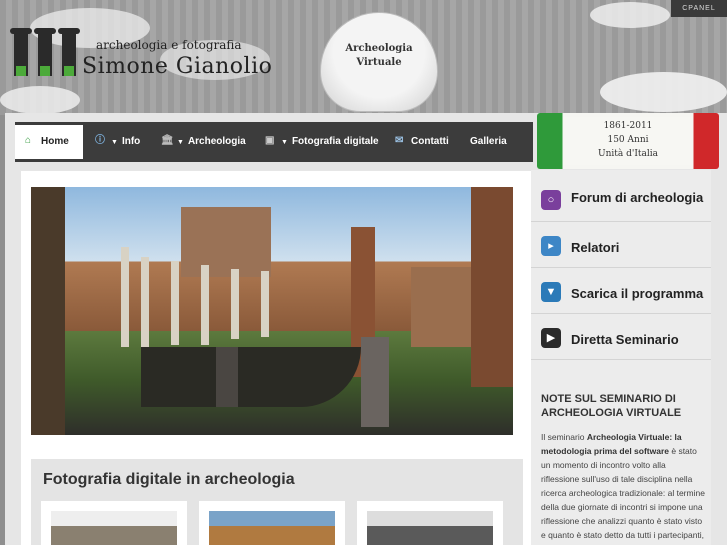 Image resolution: width=727 pixels, height=545 pixels. What do you see at coordinates (100, 141) in the screenshot?
I see `info-icon: ⓘ` at bounding box center [100, 141].